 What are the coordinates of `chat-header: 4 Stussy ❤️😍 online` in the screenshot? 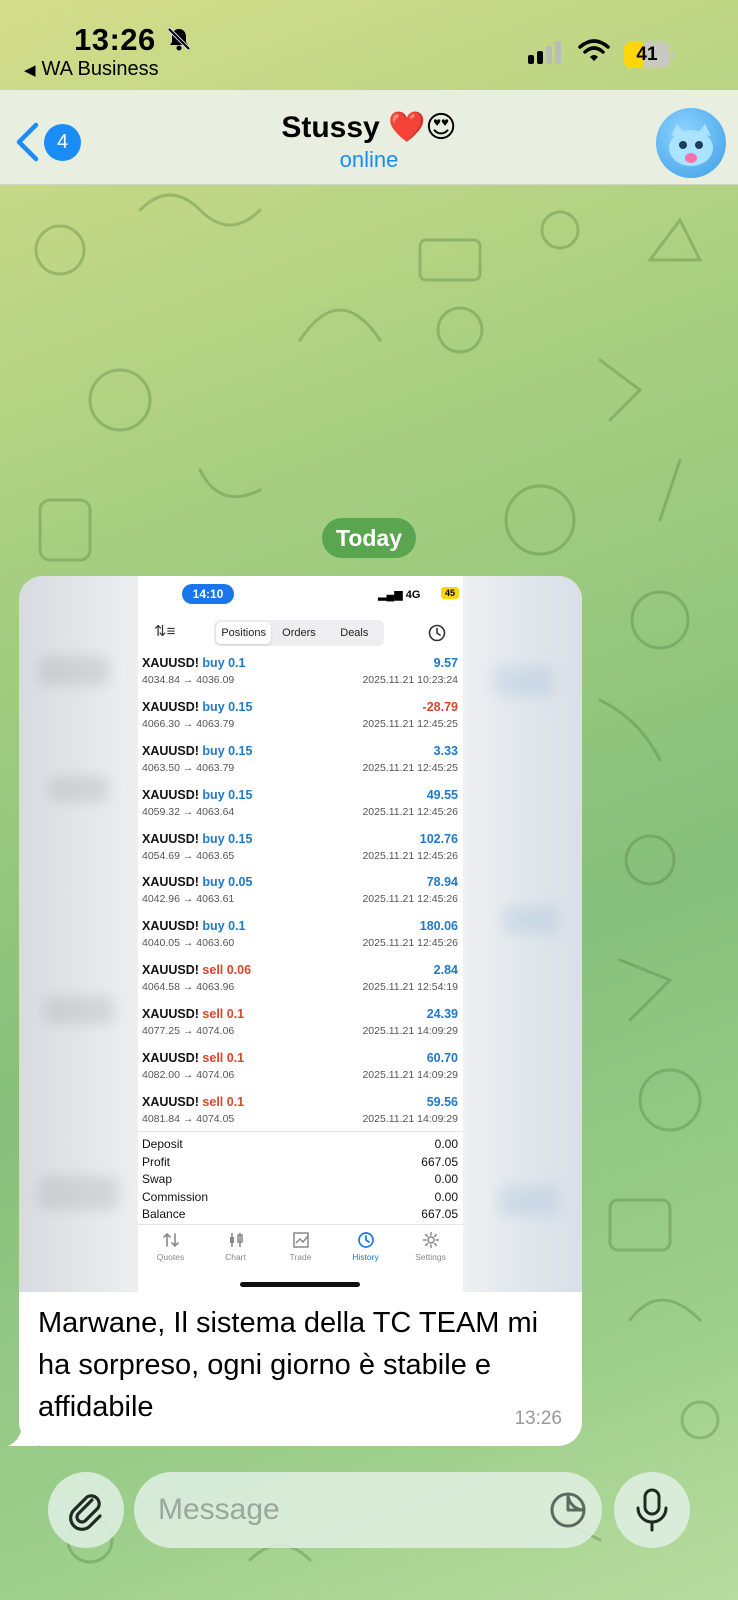 It's located at (369, 137).